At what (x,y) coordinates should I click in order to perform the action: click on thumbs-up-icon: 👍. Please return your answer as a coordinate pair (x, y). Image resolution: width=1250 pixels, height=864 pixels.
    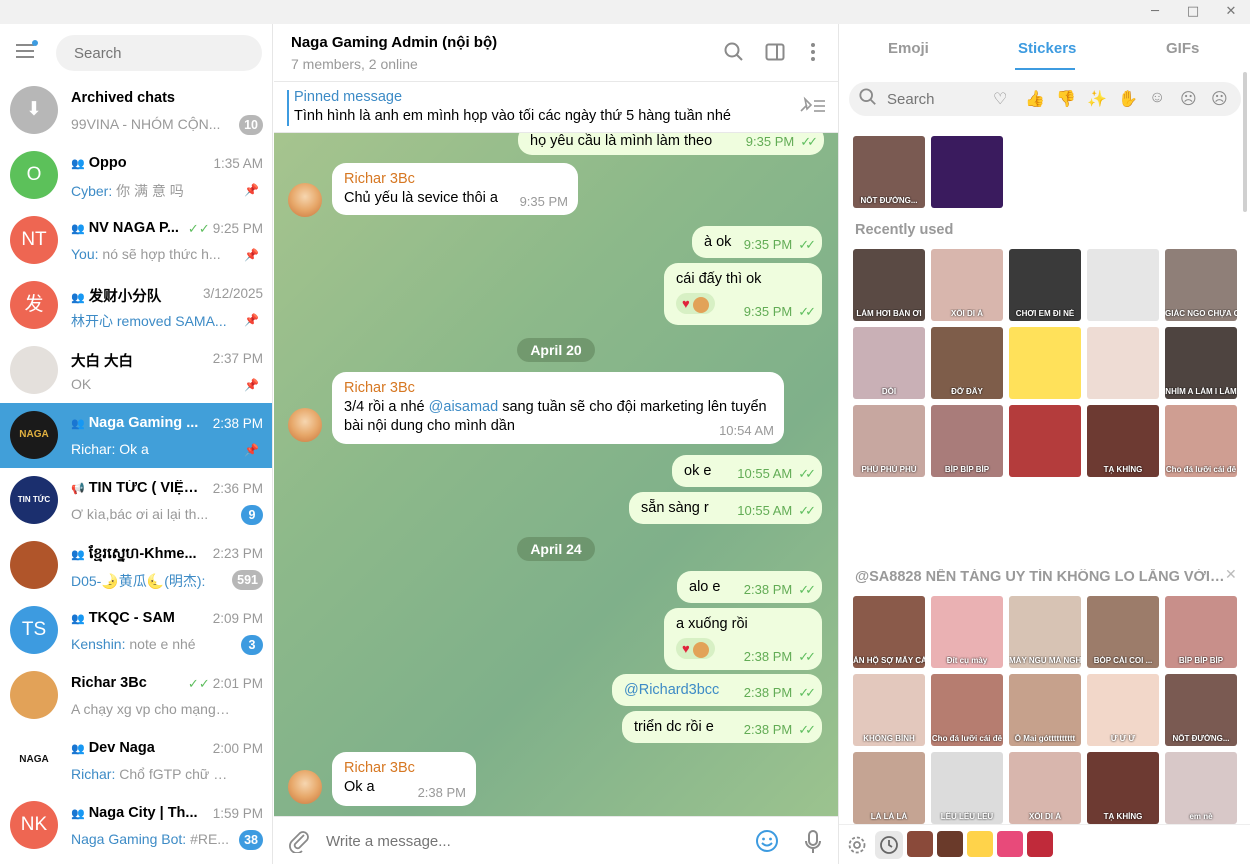
    Looking at the image, I should click on (1035, 99).